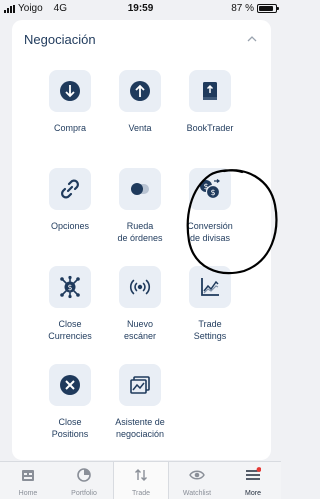 The height and width of the screenshot is (499, 320). What do you see at coordinates (210, 324) in the screenshot?
I see `trade-settings-label-line1: Trade` at bounding box center [210, 324].